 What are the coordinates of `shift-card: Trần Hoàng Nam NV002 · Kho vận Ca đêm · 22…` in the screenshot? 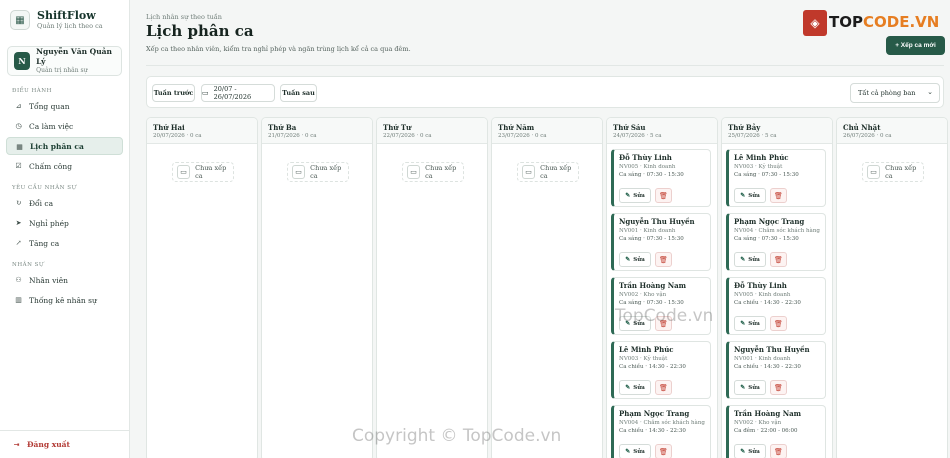 It's located at (776, 431).